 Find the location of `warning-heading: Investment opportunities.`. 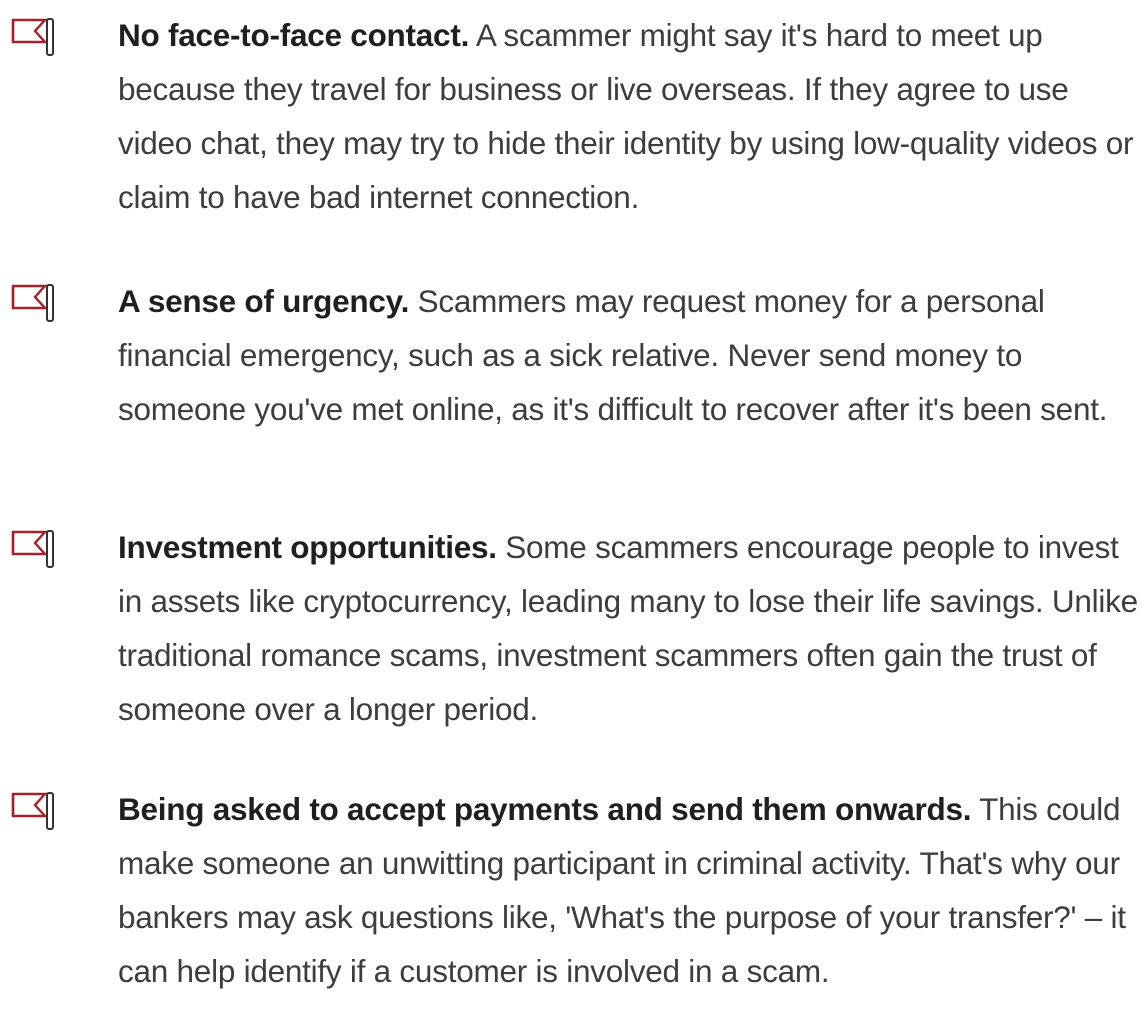

warning-heading: Investment opportunities. is located at coordinates (307, 547).